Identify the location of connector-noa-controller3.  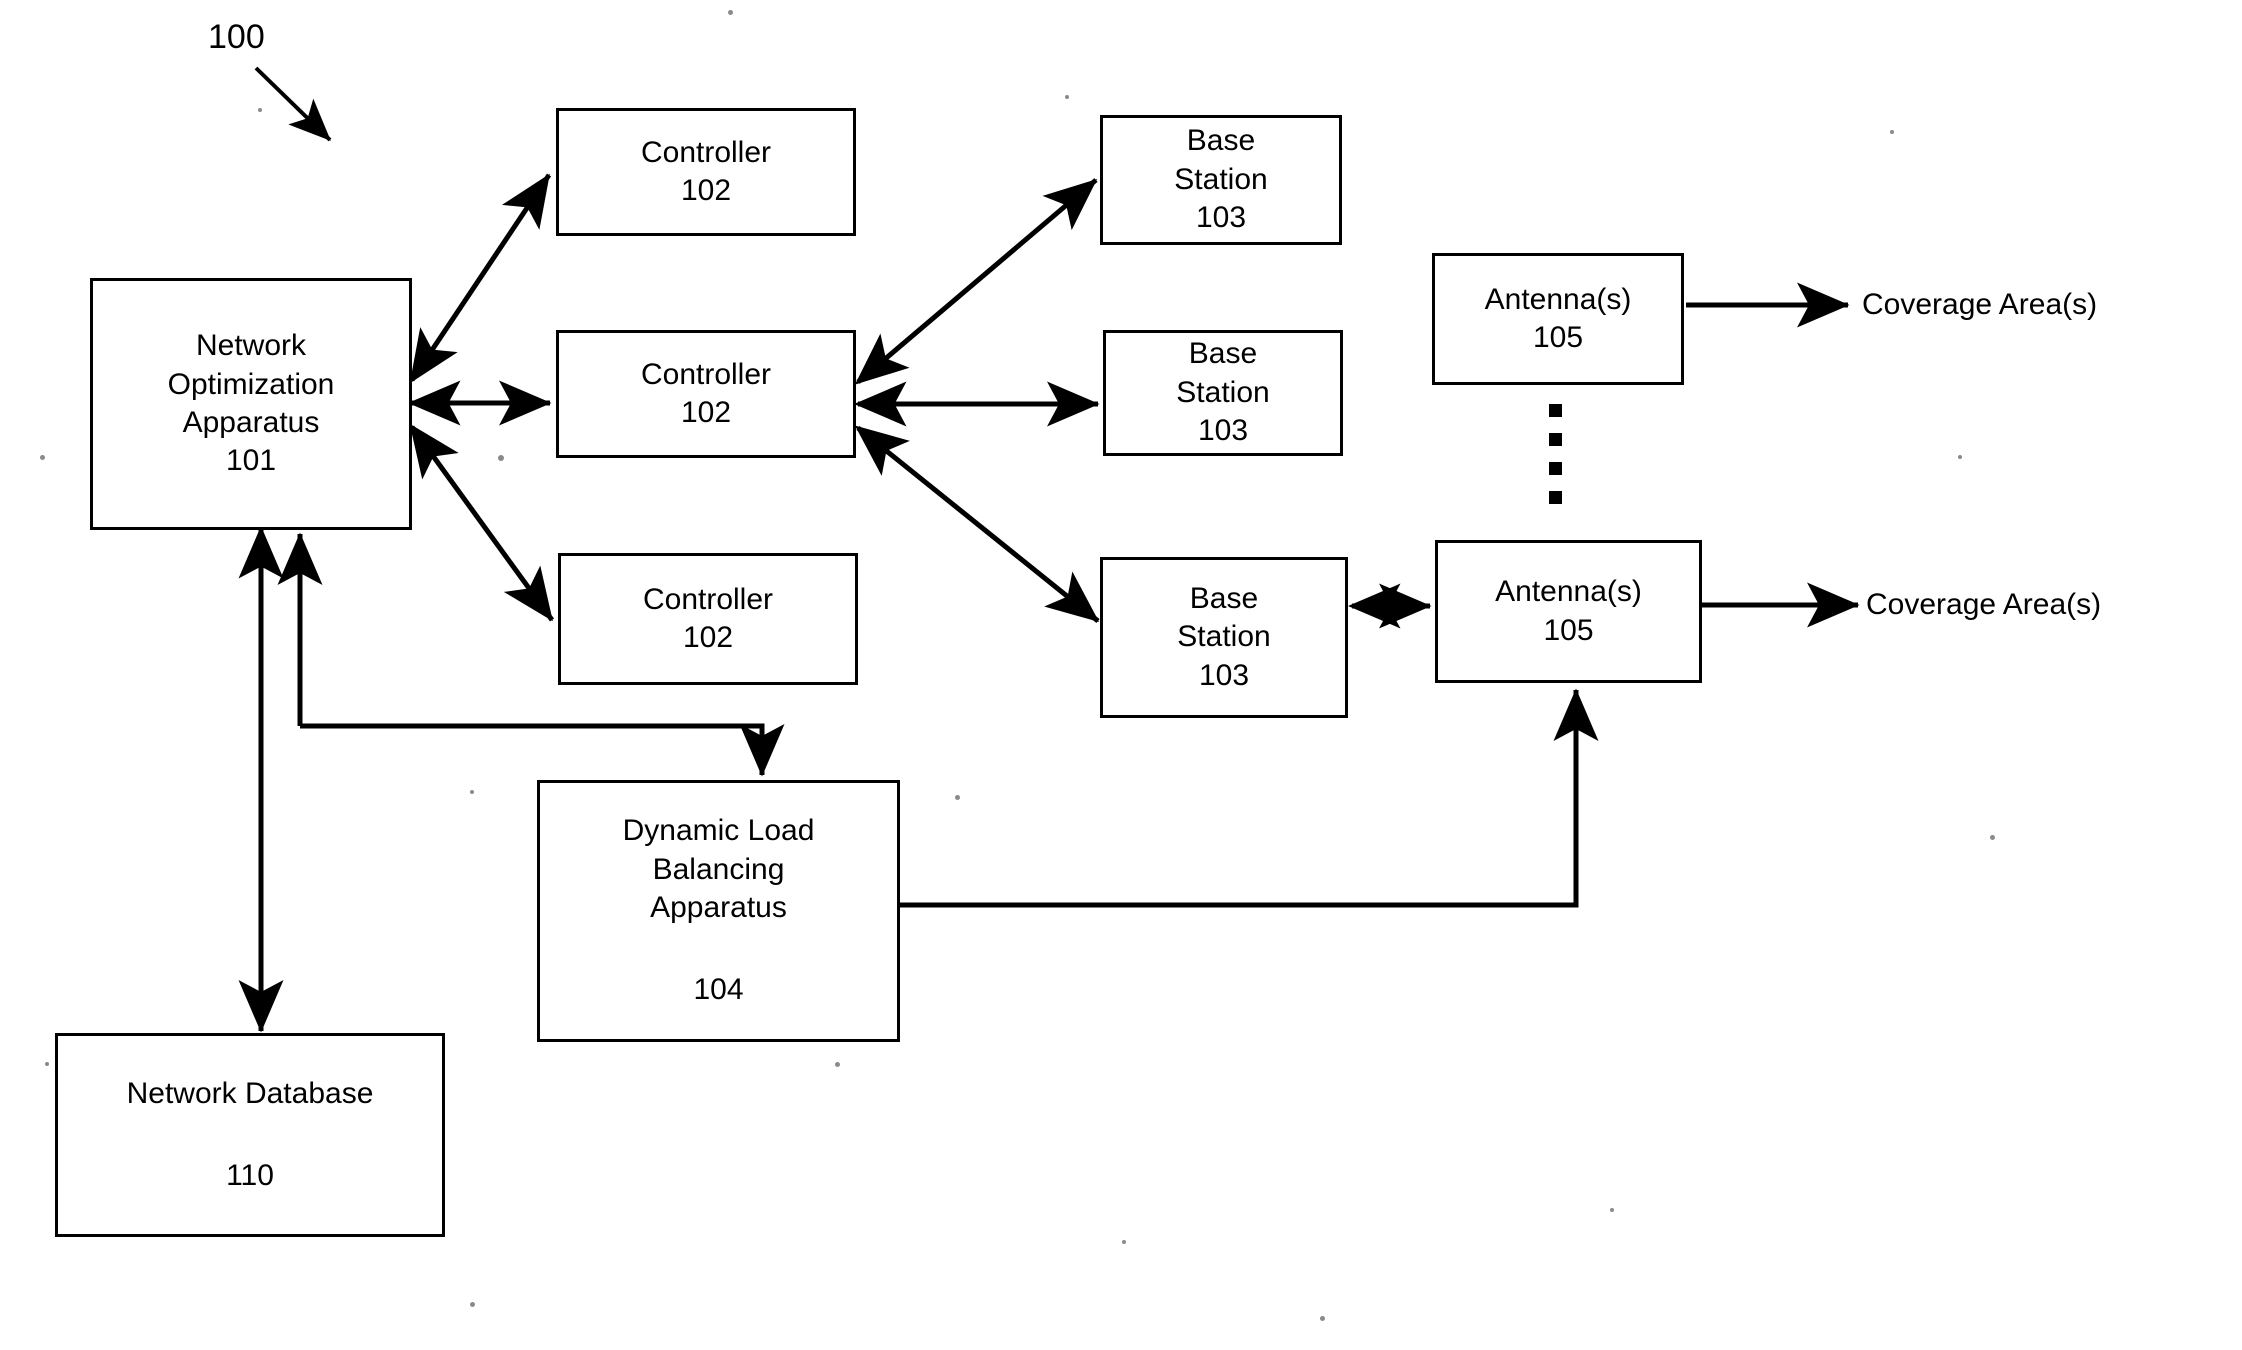
(482, 522).